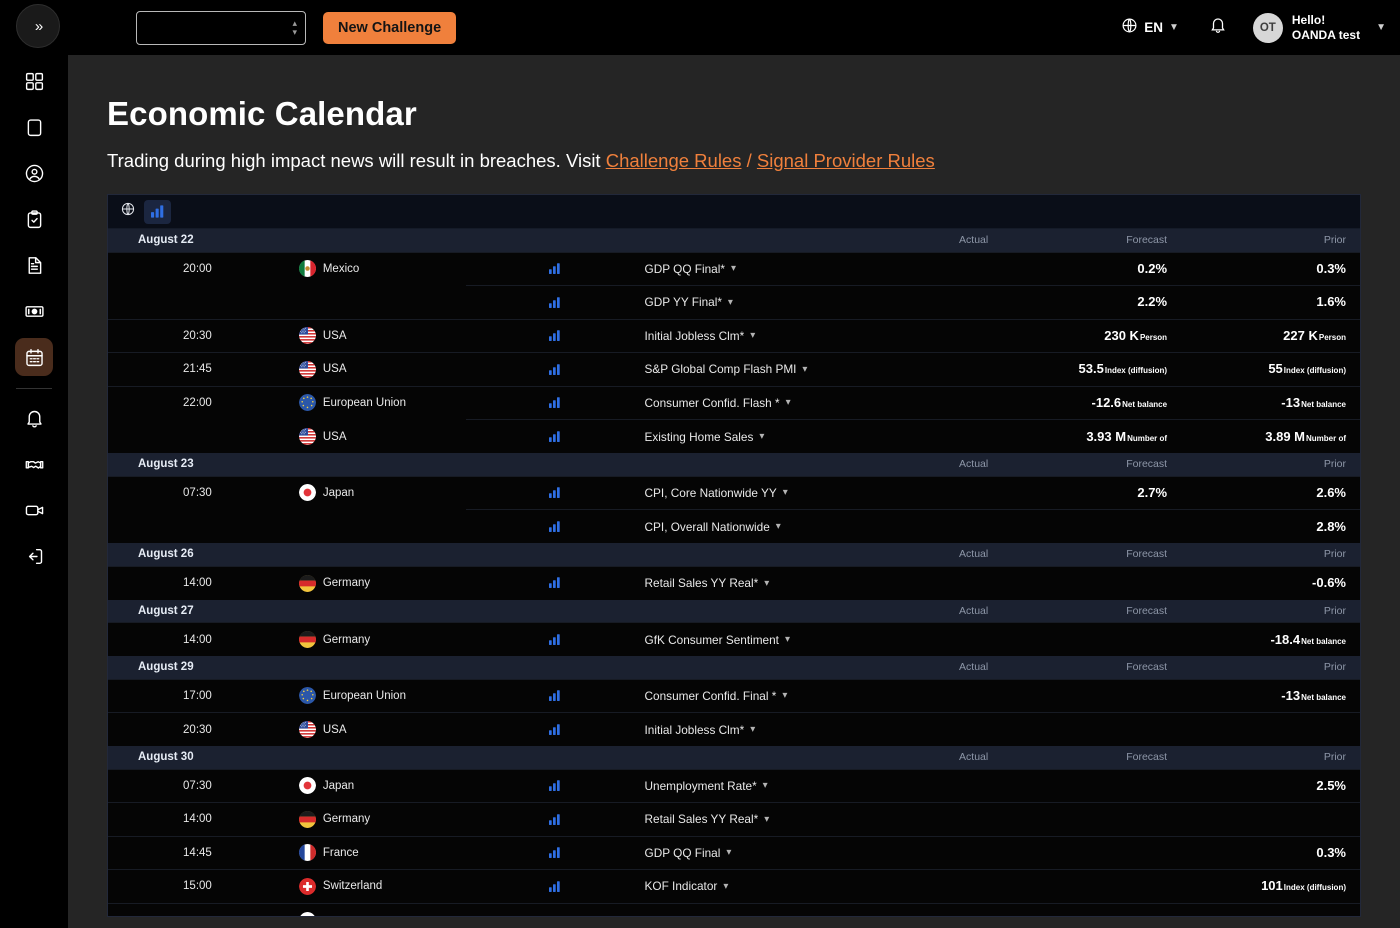  I want to click on calendar-event-row: 07:30 Japan Unemployment Rate* ▾ 2.5%, so click(734, 785).